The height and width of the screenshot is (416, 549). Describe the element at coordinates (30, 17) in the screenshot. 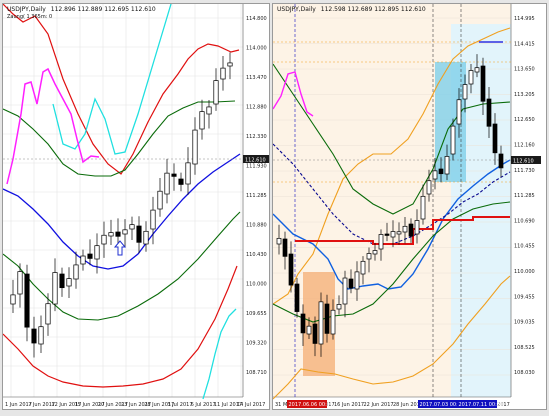

I see `left-indicator-text: Zaung( 1.365m: 0` at that location.